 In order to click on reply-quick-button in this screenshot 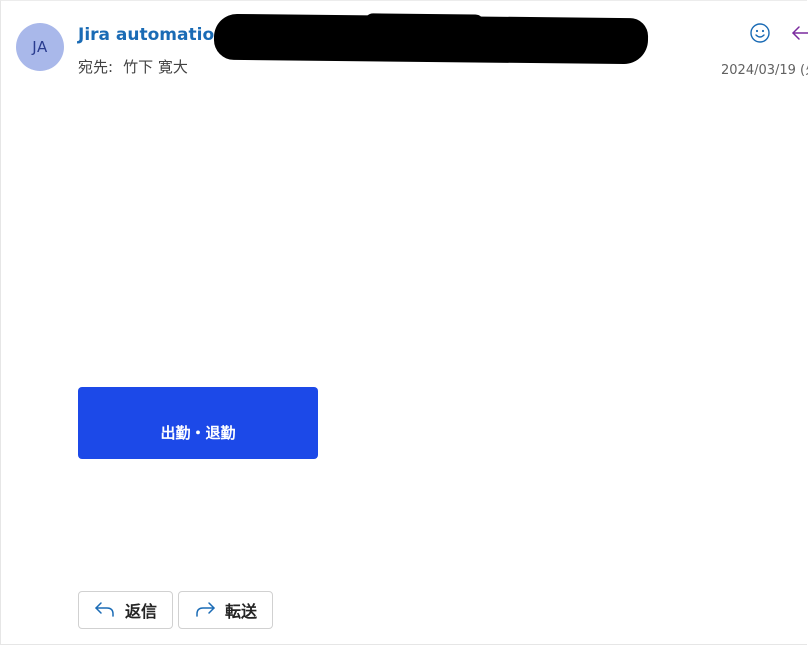, I will do `click(799, 33)`.